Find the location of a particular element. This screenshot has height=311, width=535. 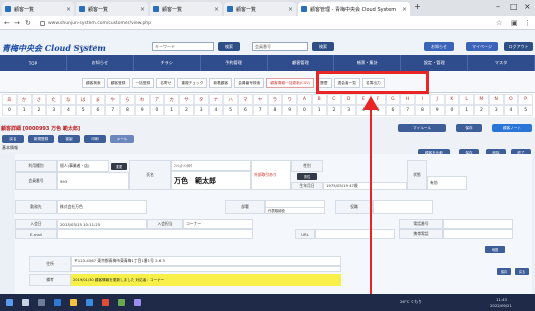

kana-index-cell: カ is located at coordinates (171, 99).